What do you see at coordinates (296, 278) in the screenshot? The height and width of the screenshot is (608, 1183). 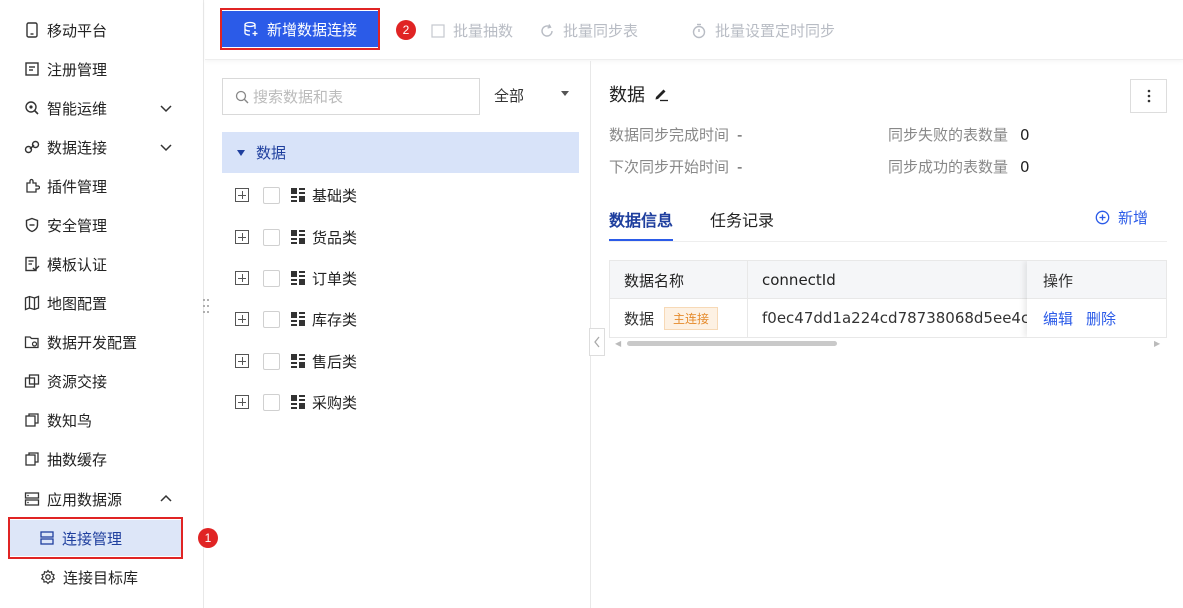 I see `tree-node: 订单类` at bounding box center [296, 278].